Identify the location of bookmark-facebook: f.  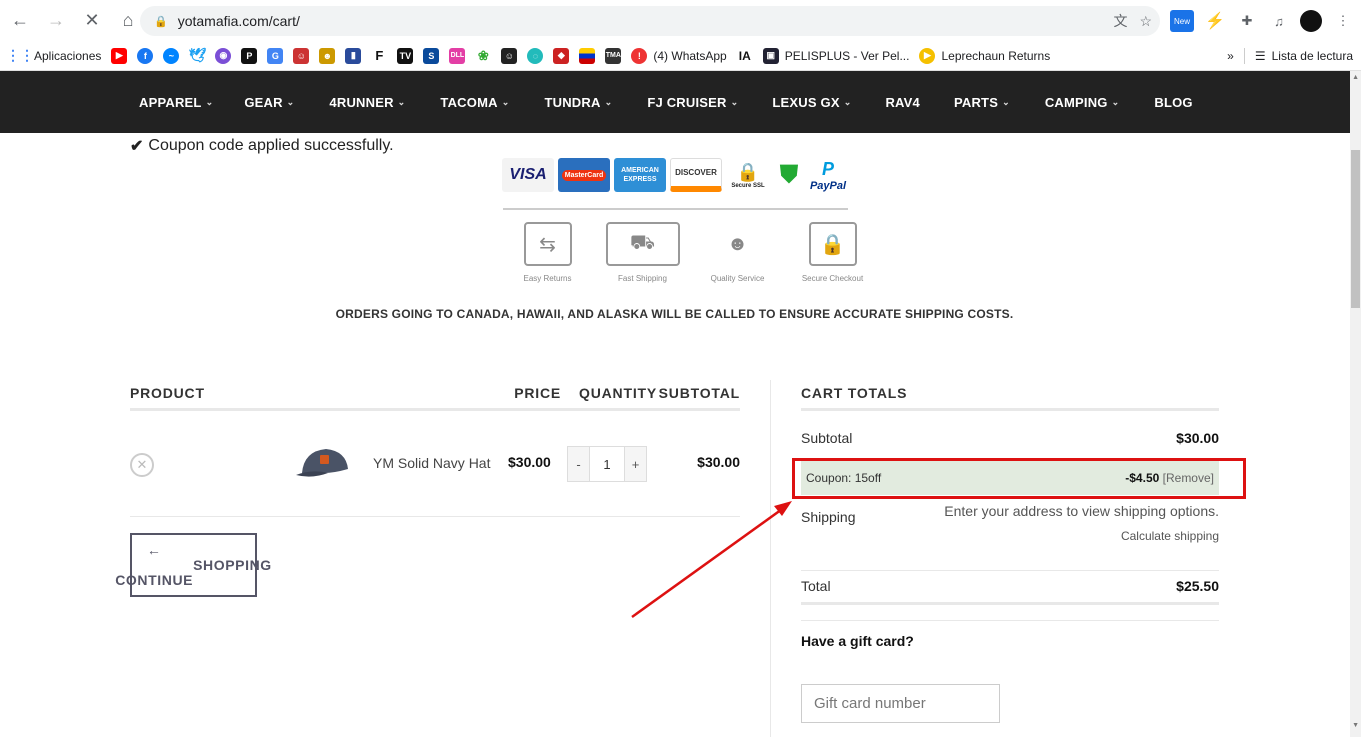
(145, 55).